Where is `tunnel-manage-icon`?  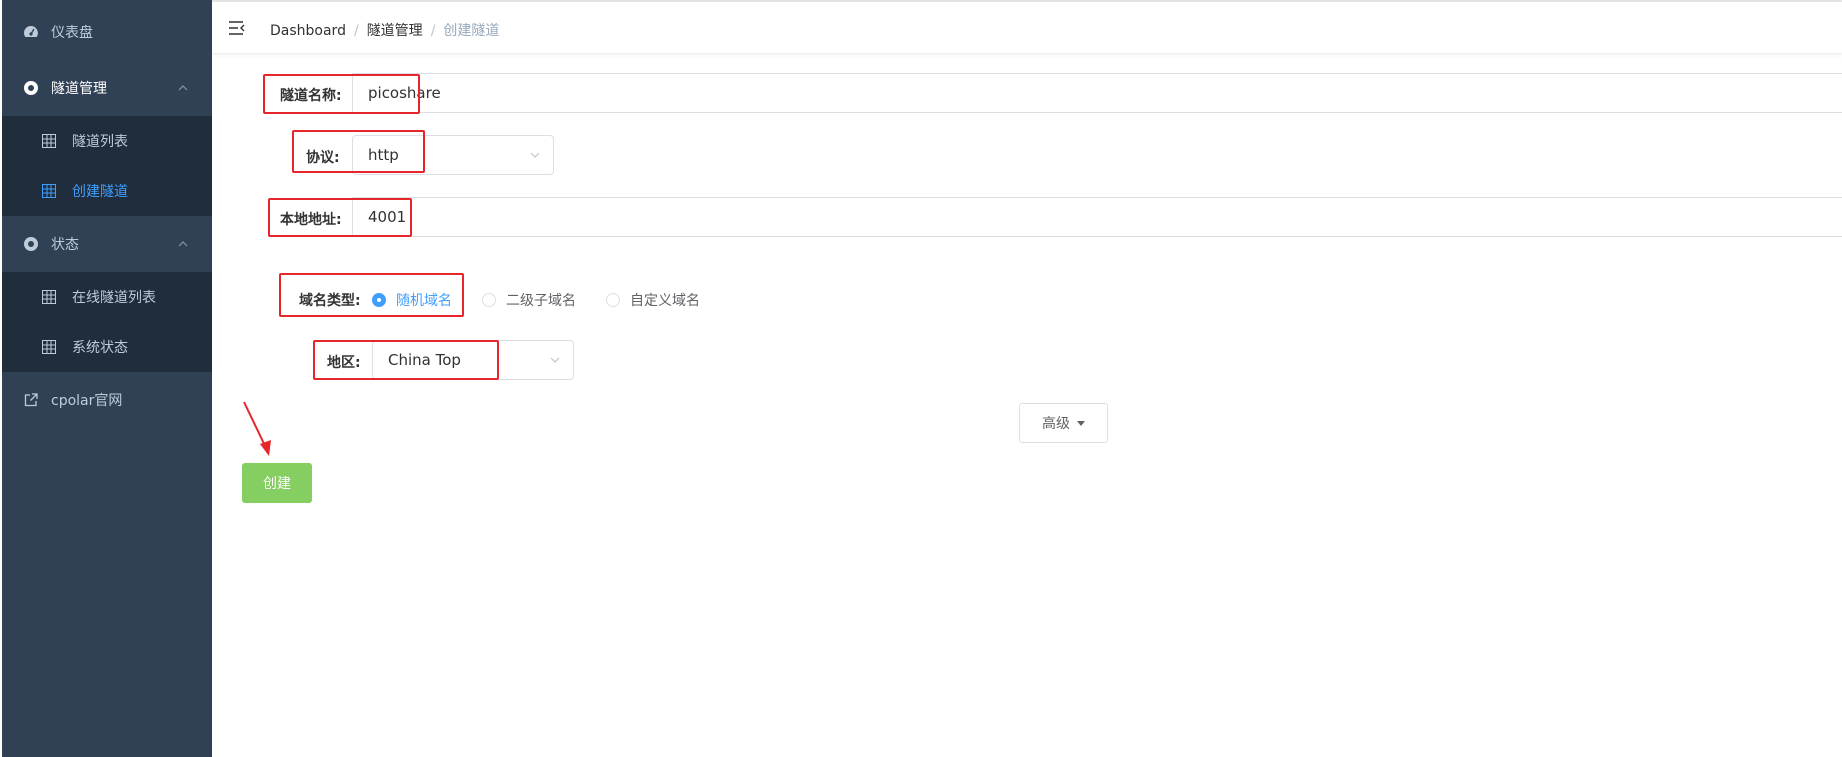
tunnel-manage-icon is located at coordinates (31, 88).